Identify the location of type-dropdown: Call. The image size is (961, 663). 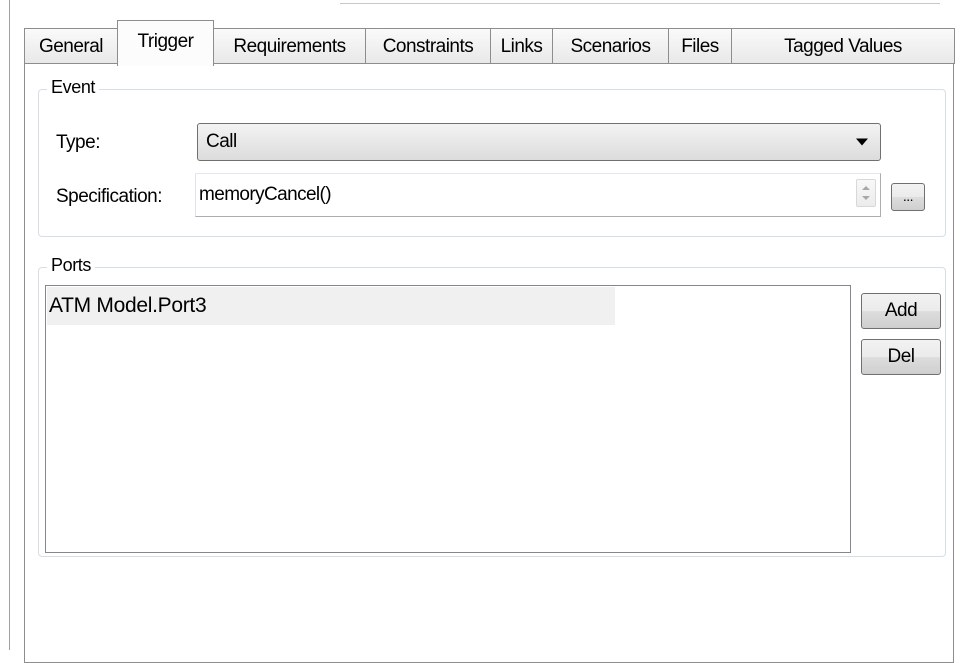
(539, 142).